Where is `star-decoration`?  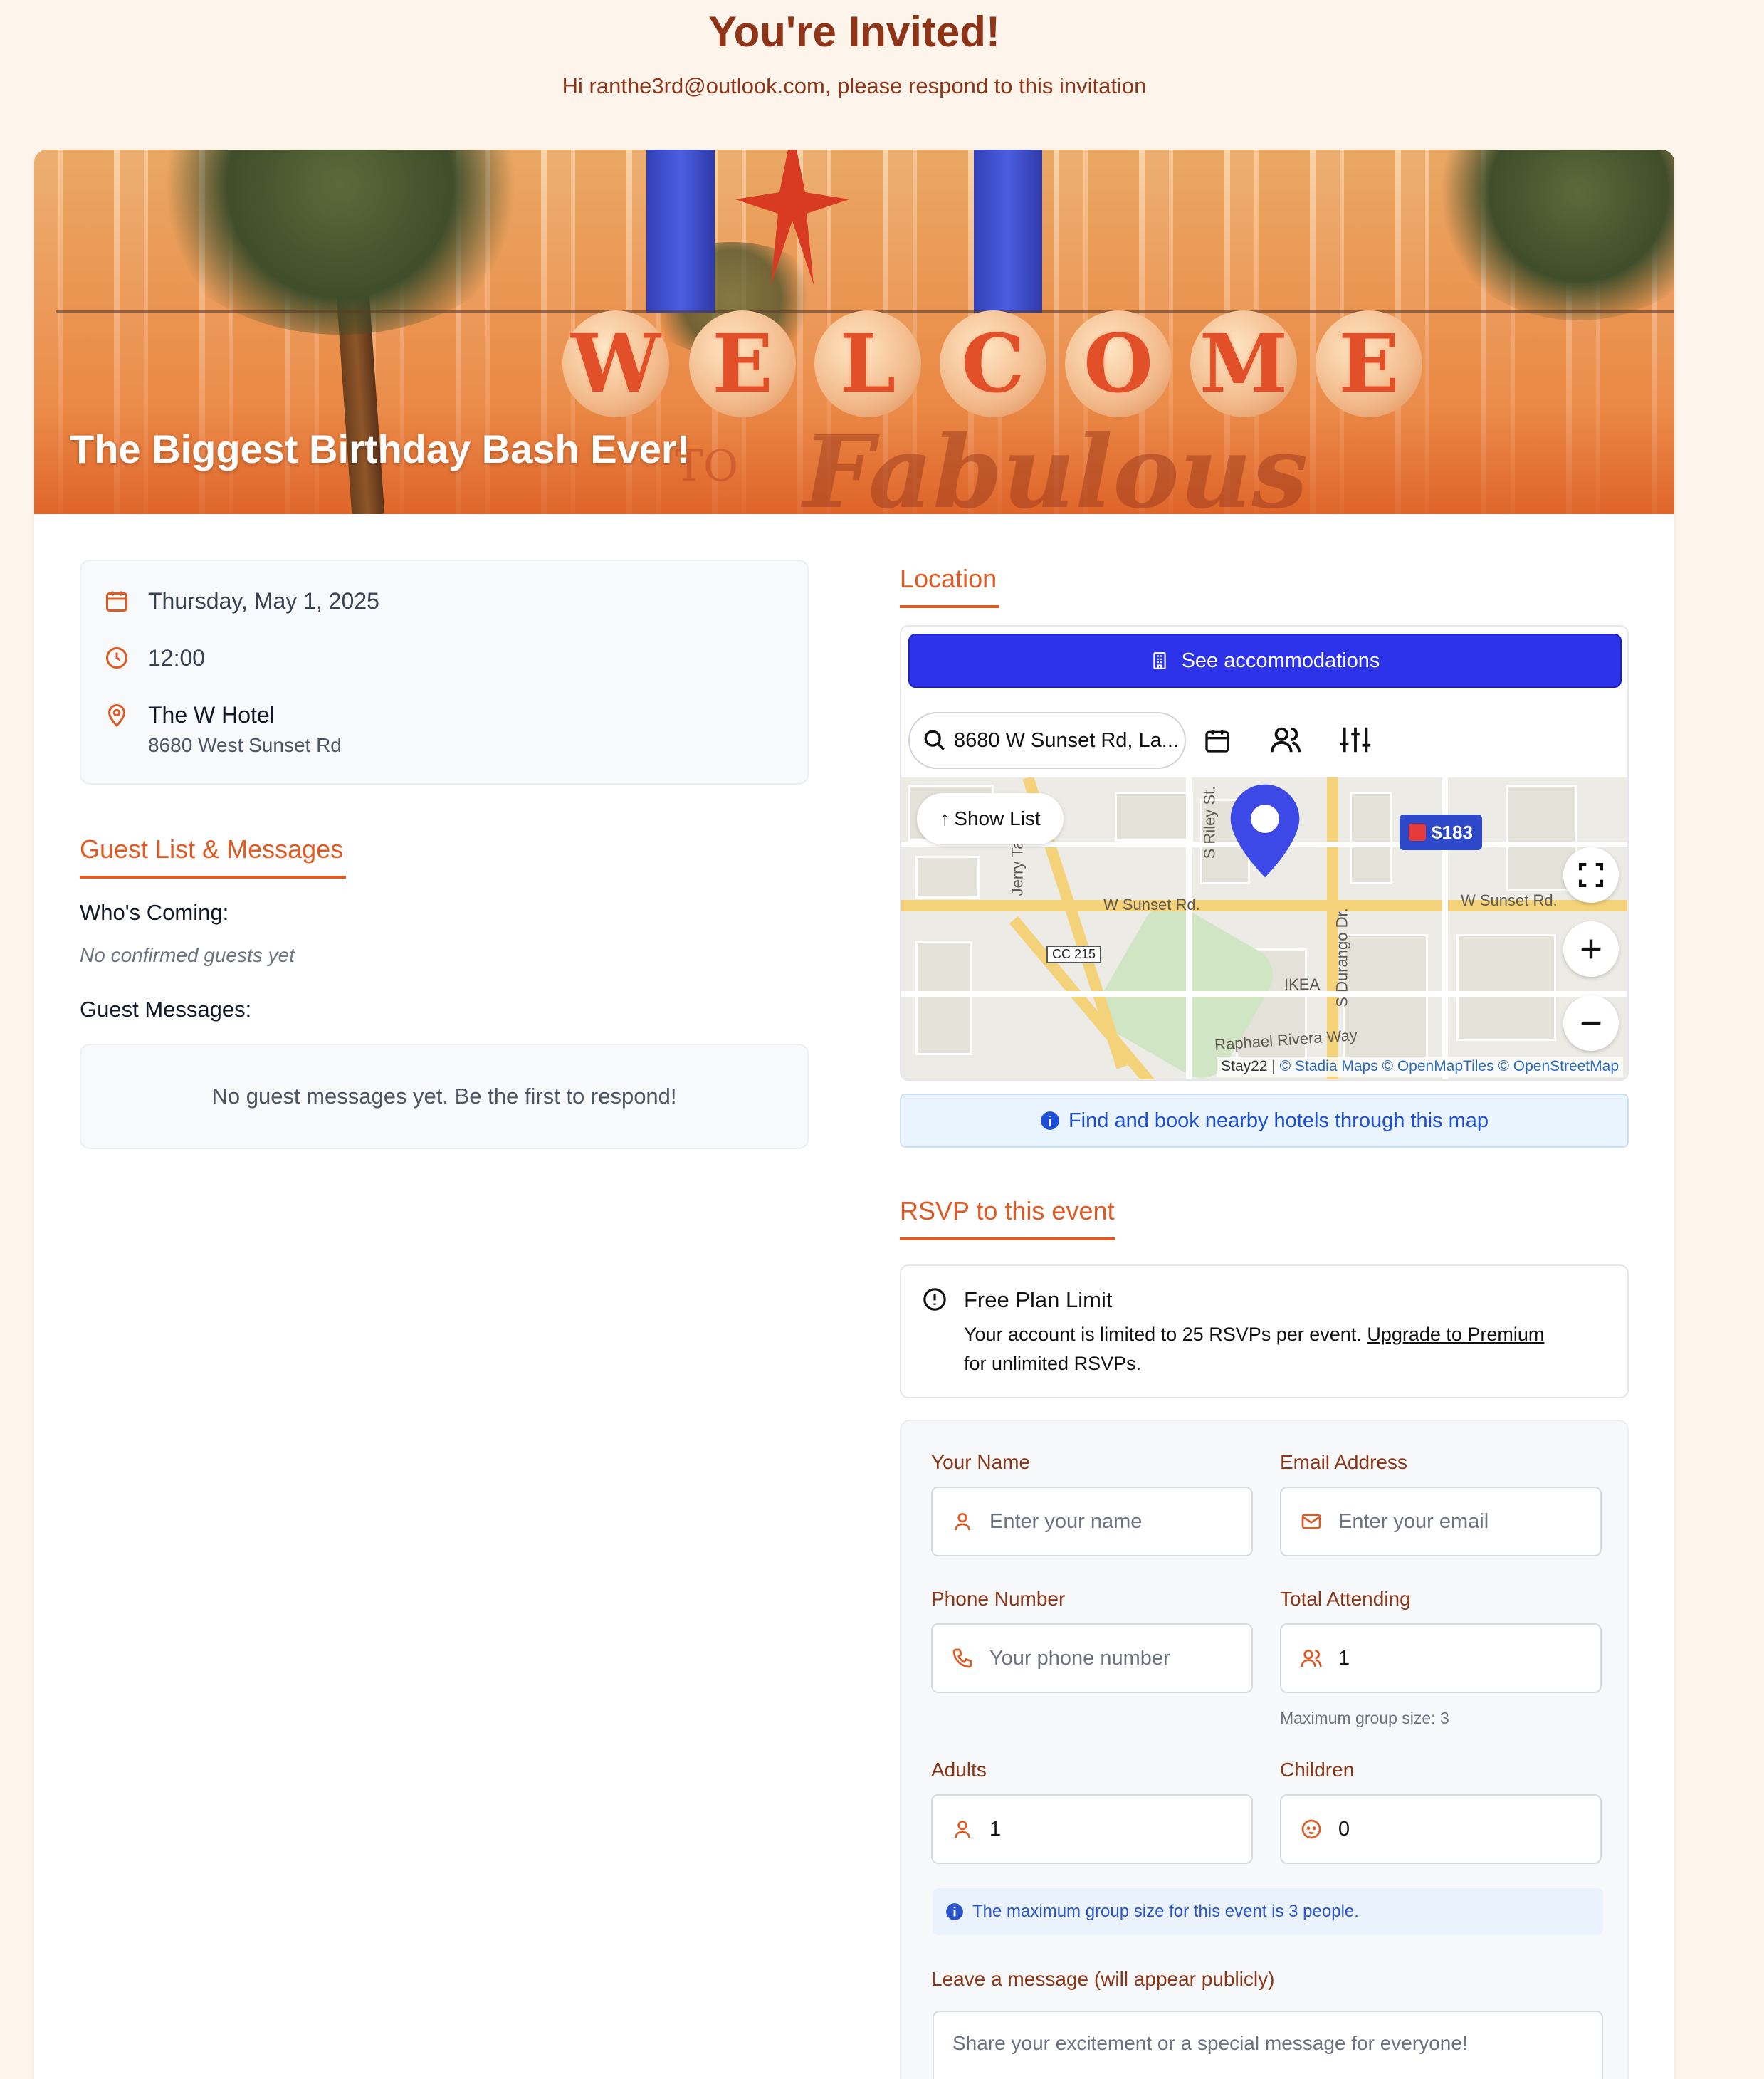
star-decoration is located at coordinates (792, 217).